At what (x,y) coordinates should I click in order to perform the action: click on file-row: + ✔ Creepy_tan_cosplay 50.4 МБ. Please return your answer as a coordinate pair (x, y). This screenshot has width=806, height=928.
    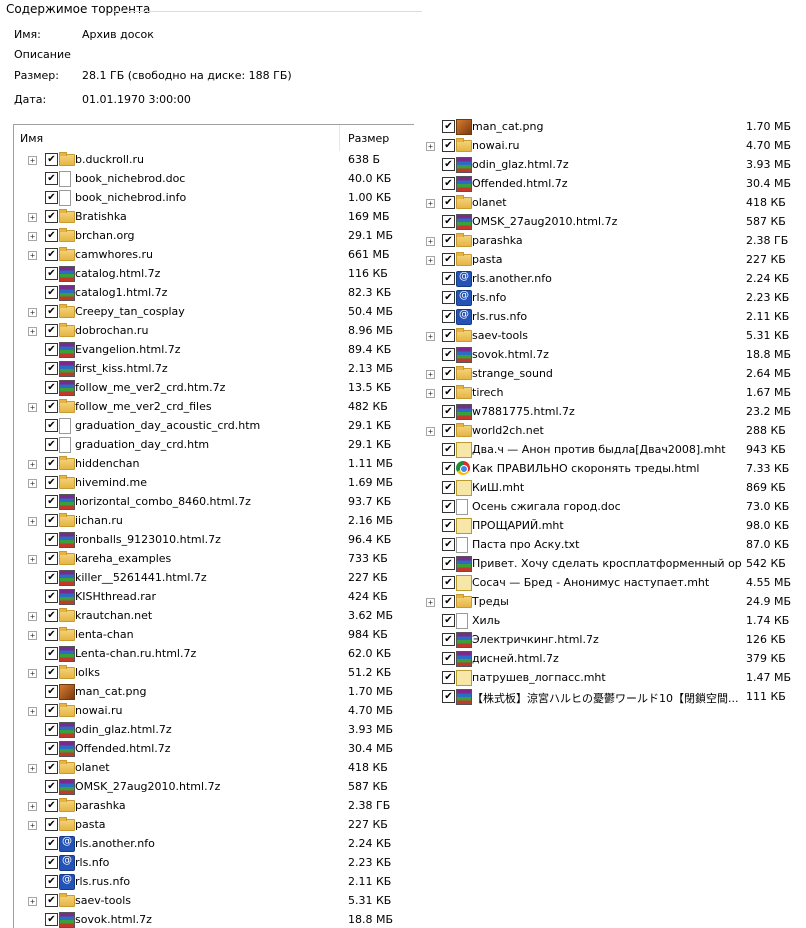
    Looking at the image, I should click on (214, 312).